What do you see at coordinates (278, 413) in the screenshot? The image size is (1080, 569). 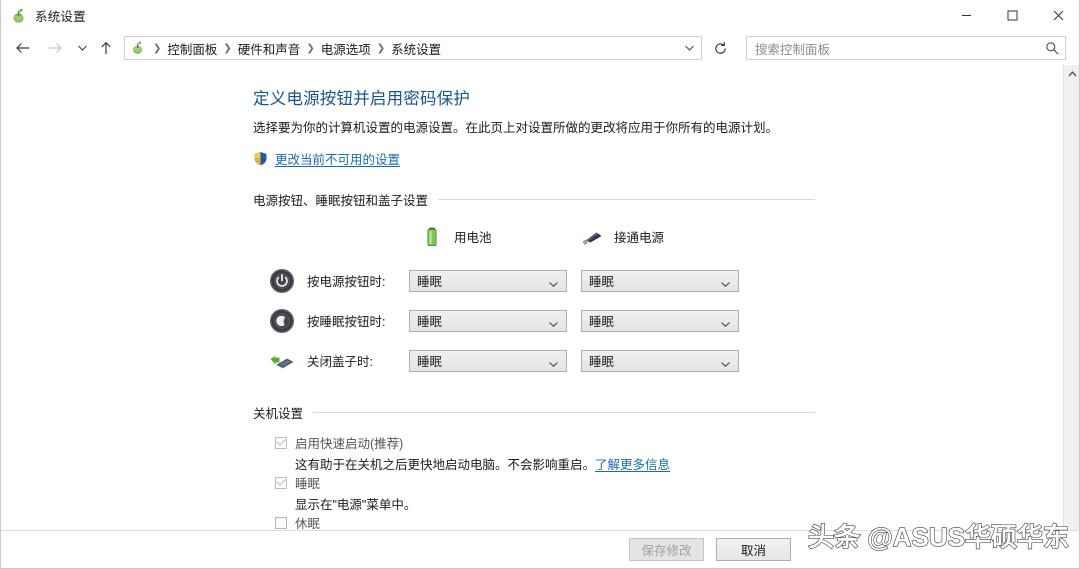 I see `group-label: 关机设置` at bounding box center [278, 413].